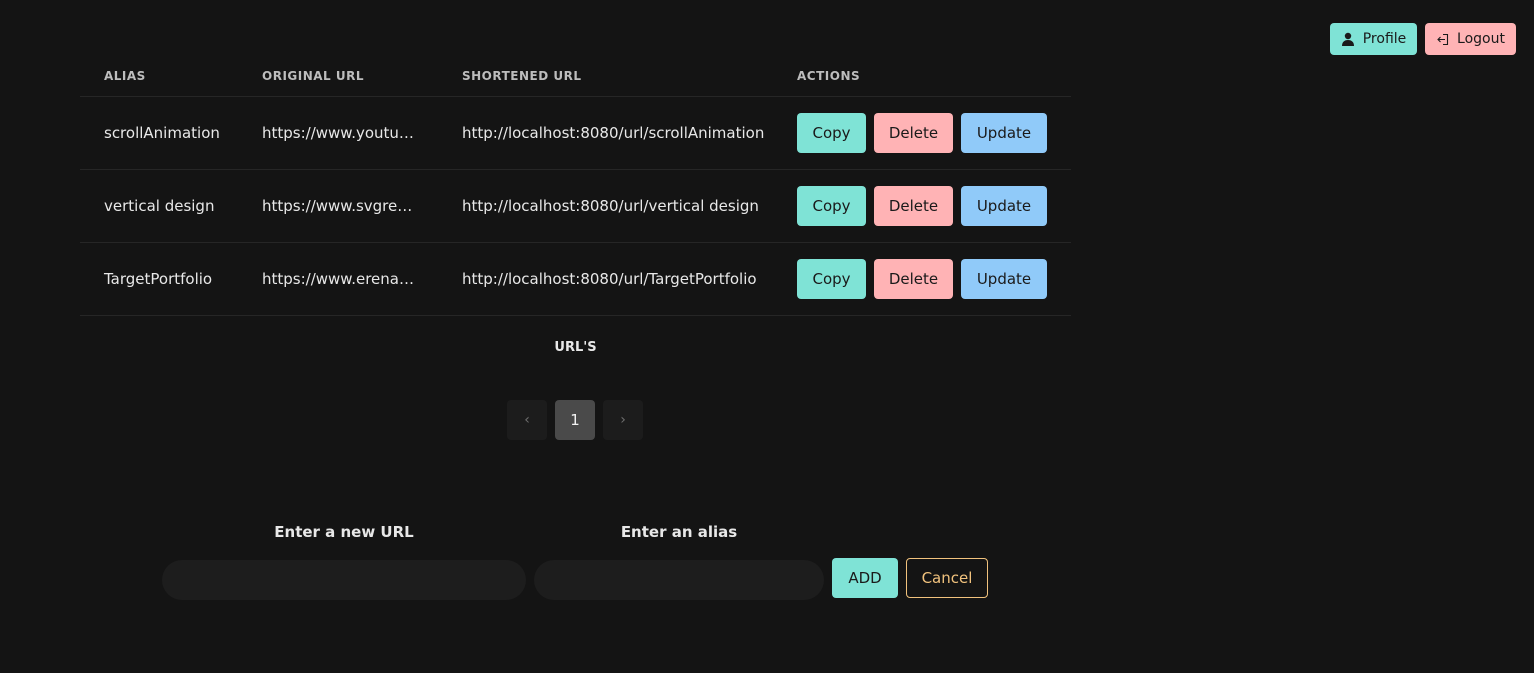  Describe the element at coordinates (947, 578) in the screenshot. I see `cancel-button: Cancel` at that location.